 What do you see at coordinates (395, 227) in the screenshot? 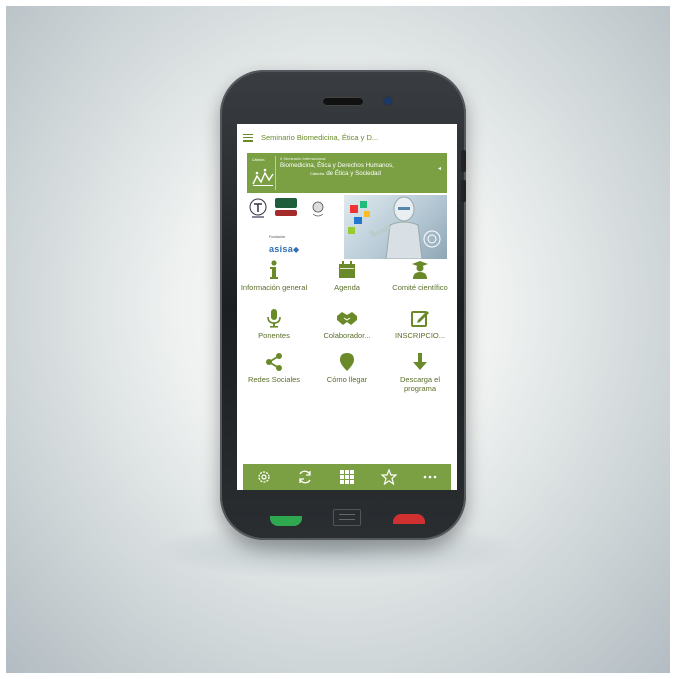
I see `robot-image` at bounding box center [395, 227].